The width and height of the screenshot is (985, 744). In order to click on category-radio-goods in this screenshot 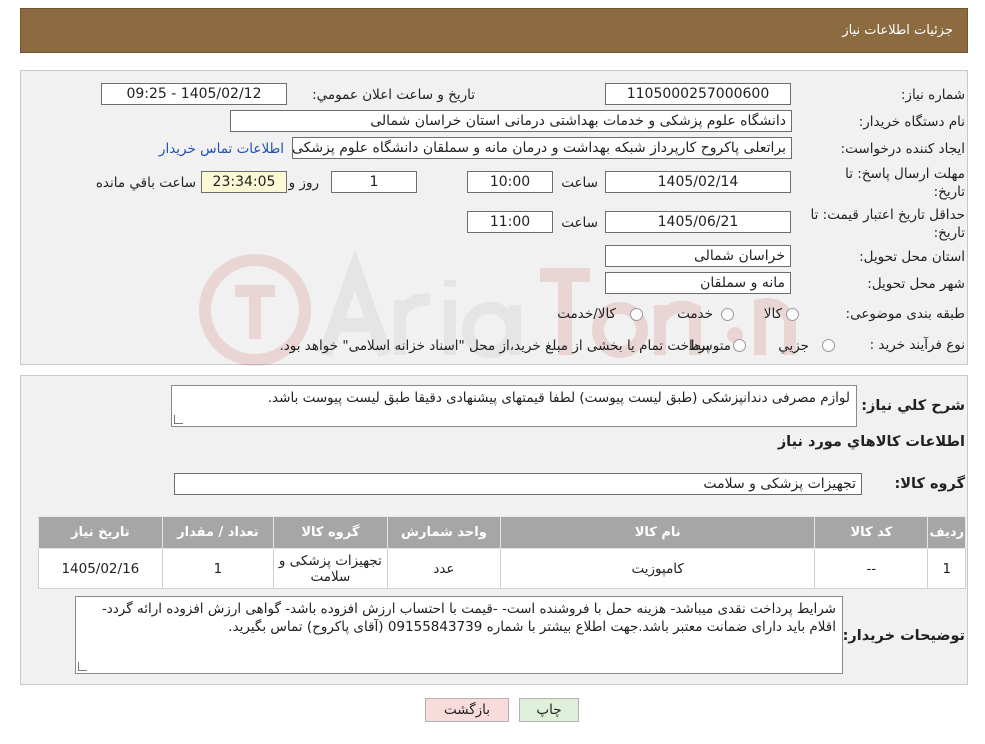, I will do `click(792, 314)`.